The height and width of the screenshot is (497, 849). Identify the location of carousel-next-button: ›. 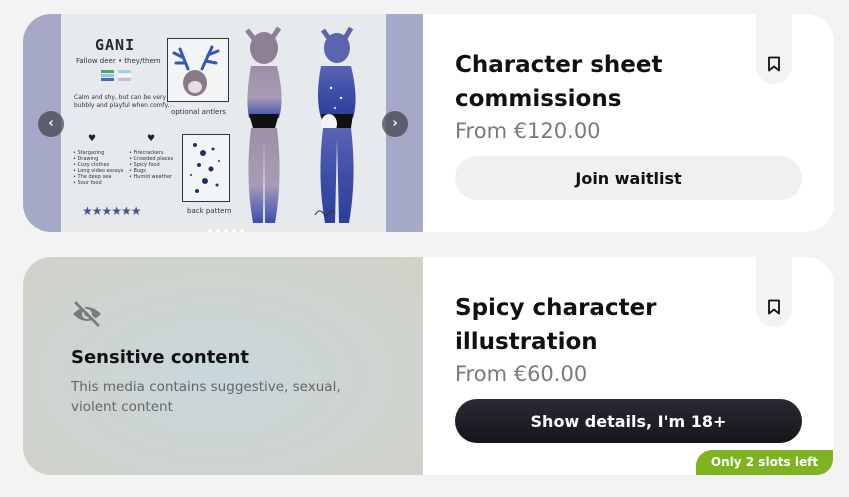
(395, 124).